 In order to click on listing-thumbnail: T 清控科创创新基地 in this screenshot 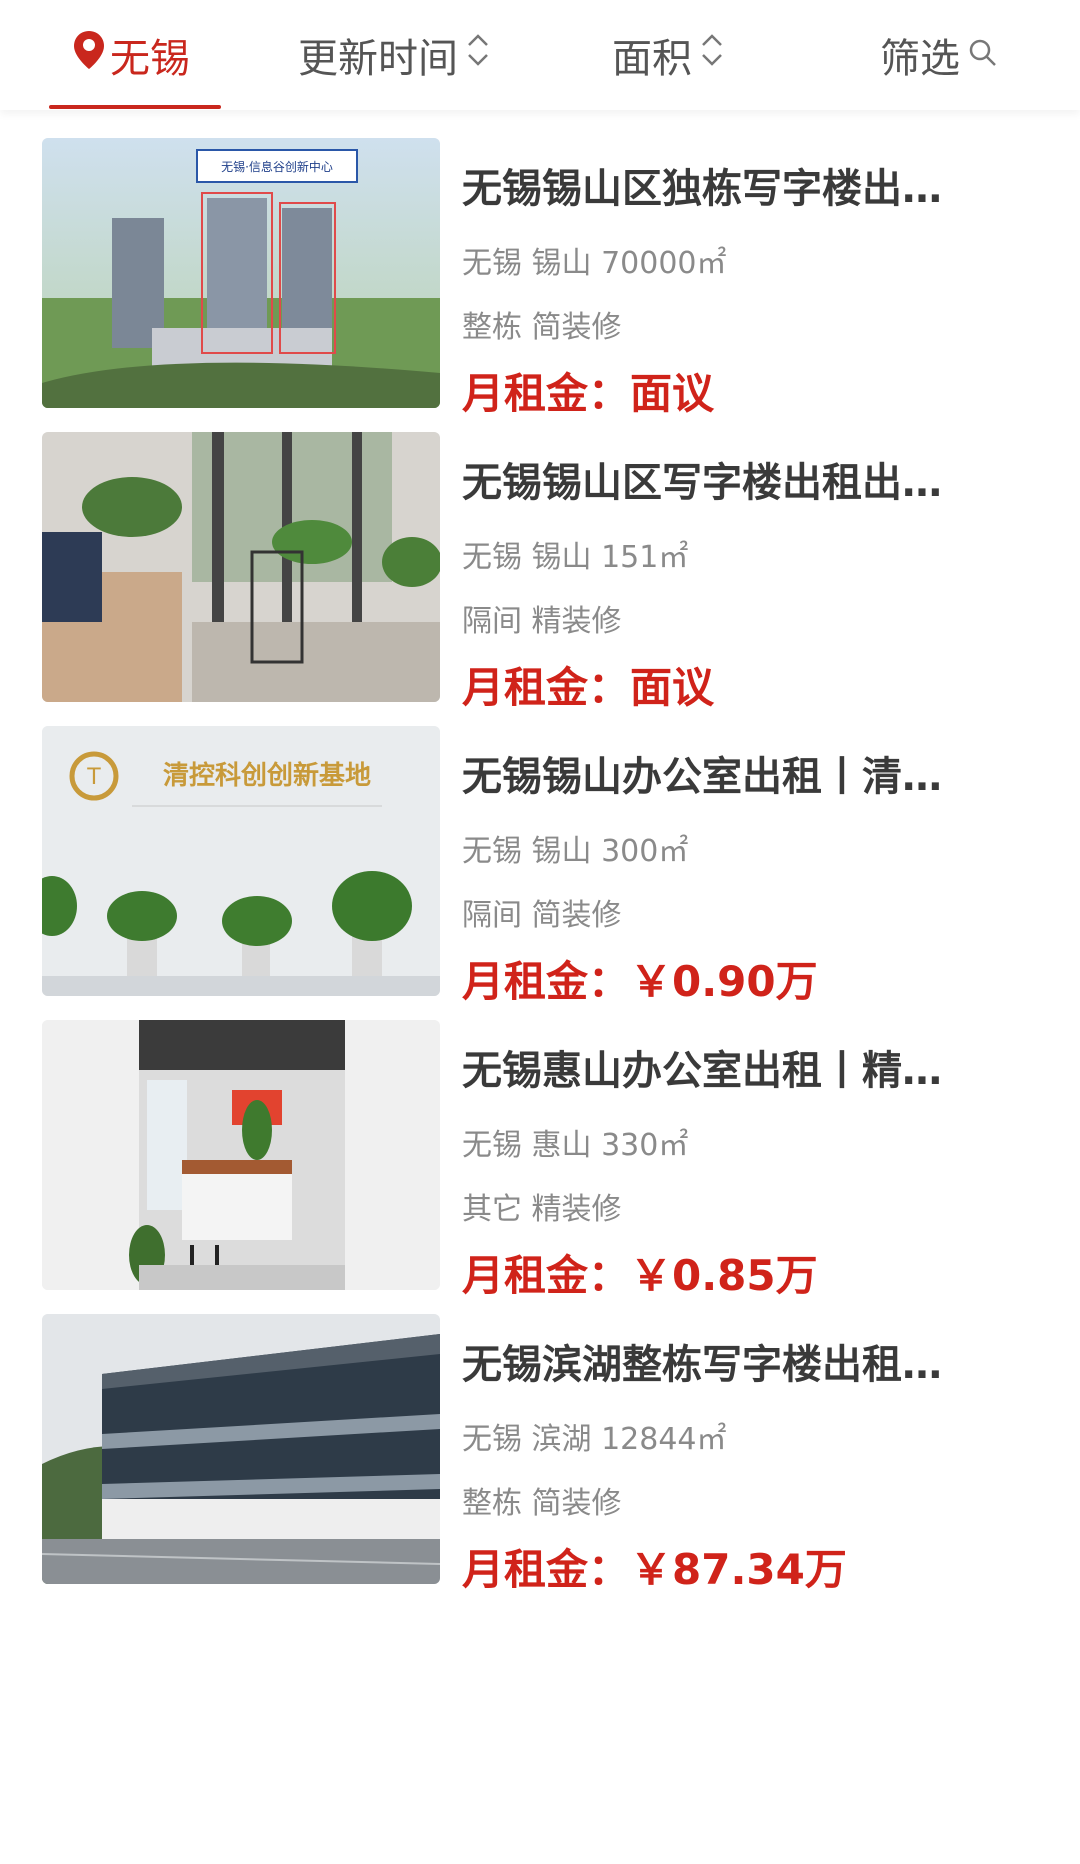, I will do `click(241, 861)`.